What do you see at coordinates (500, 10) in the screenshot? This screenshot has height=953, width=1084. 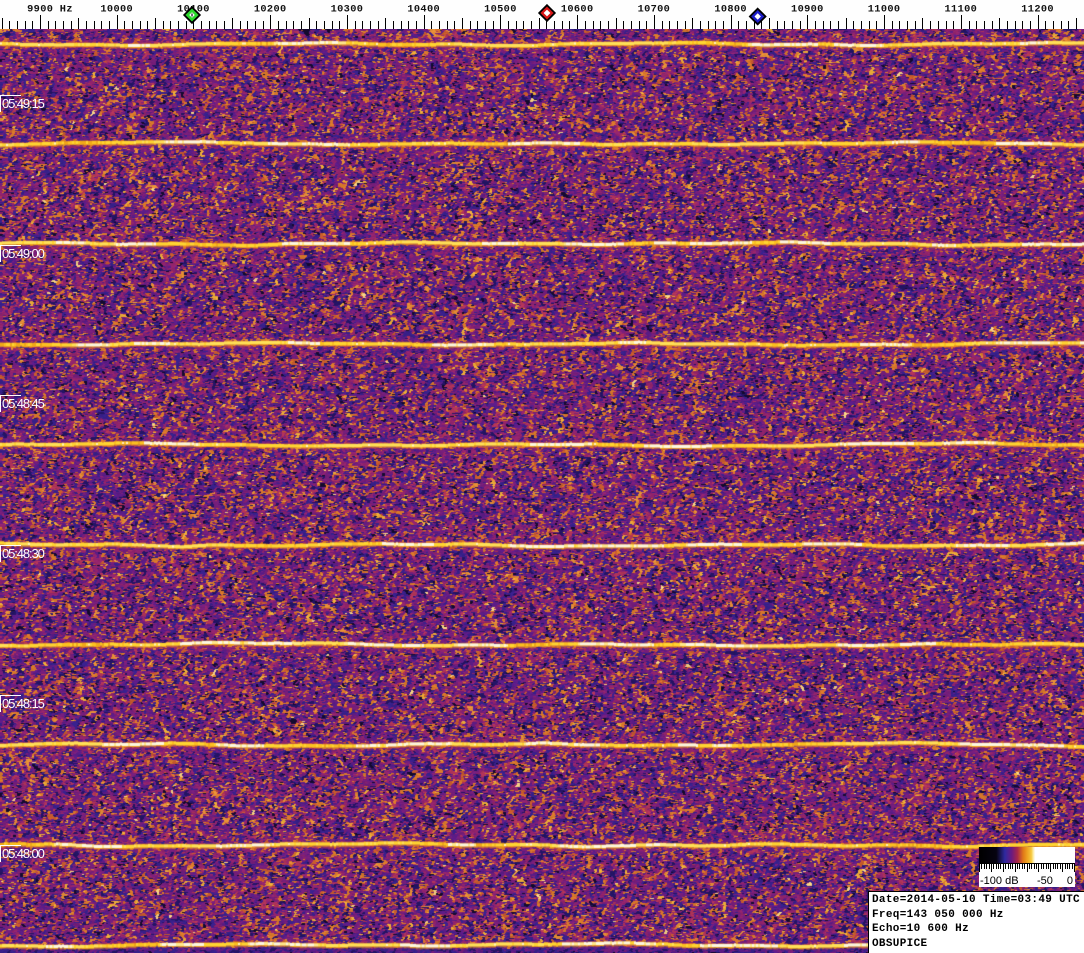 I see `svg-text: 10500` at bounding box center [500, 10].